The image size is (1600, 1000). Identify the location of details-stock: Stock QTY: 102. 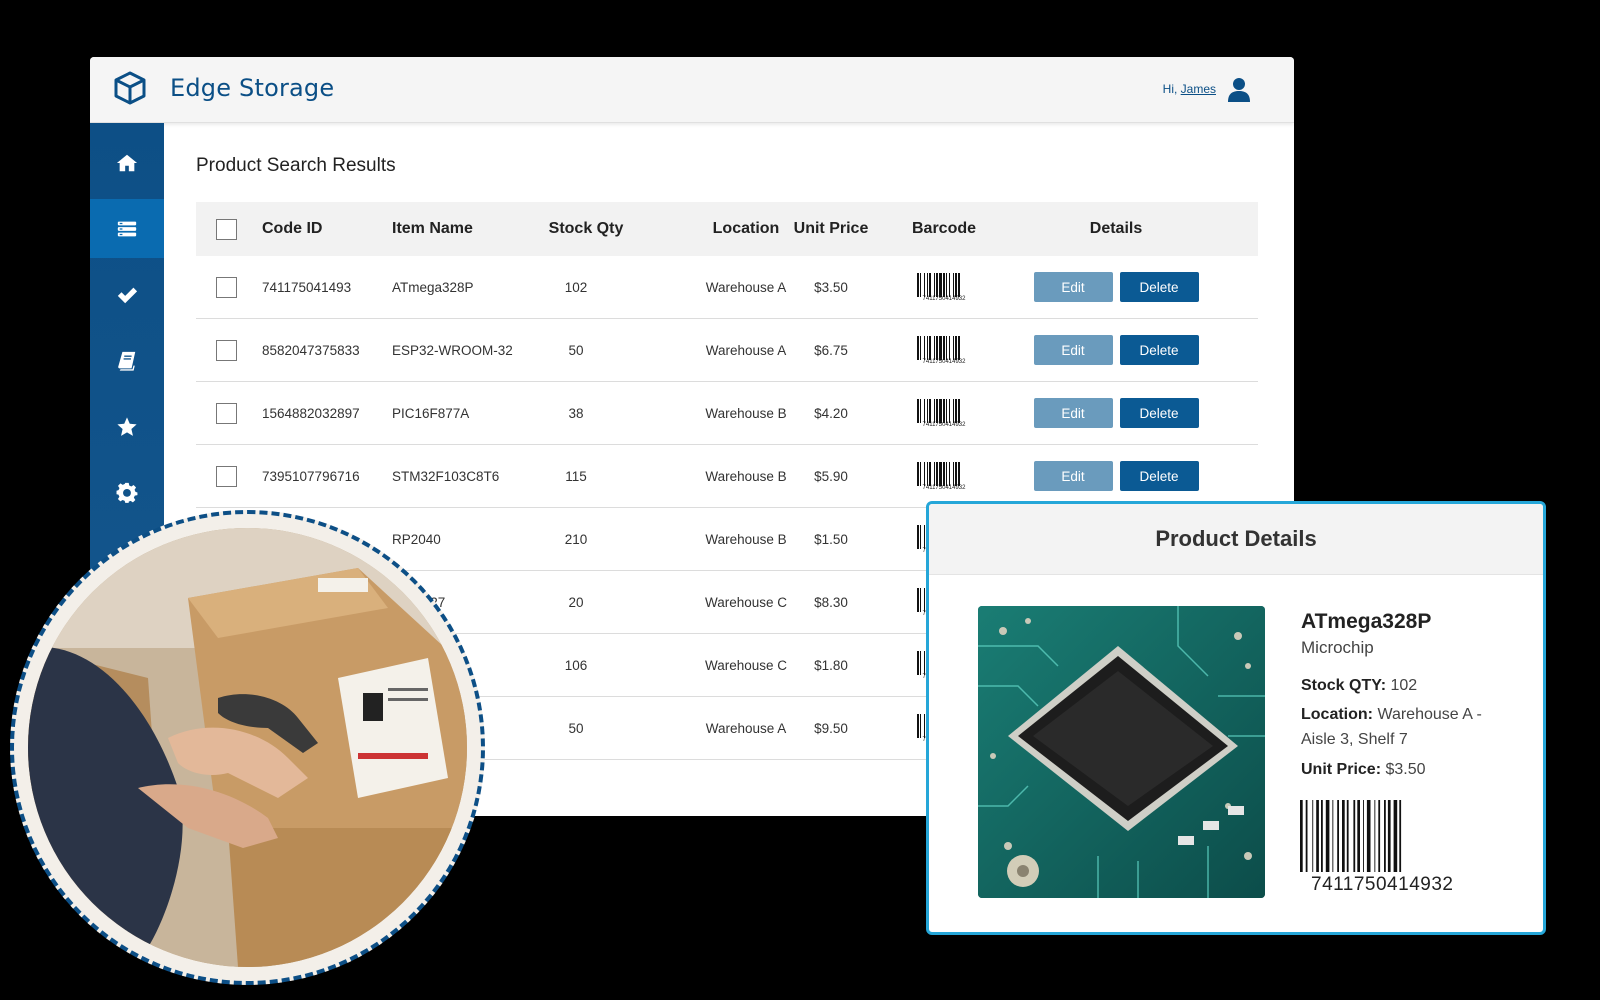
(1406, 685).